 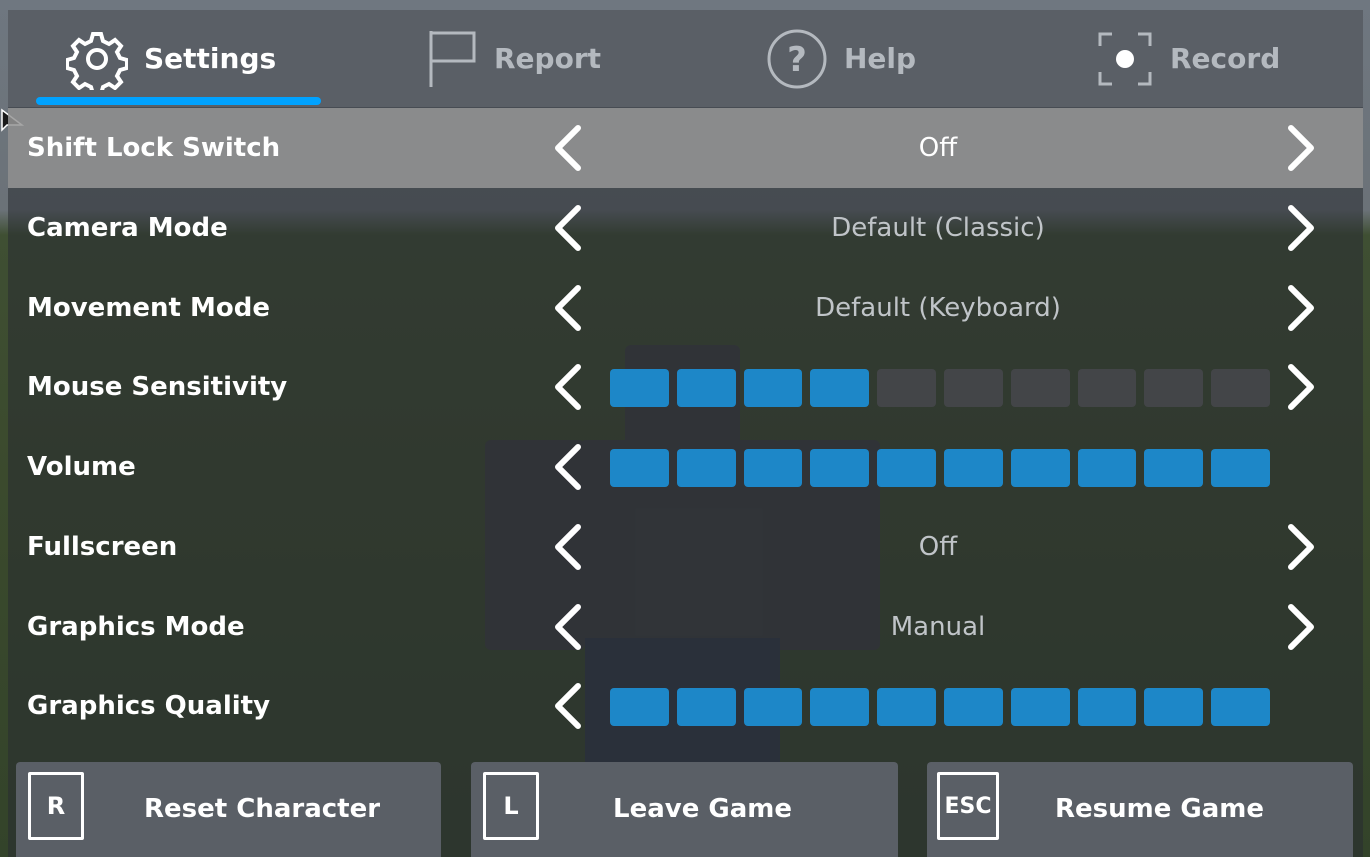 I want to click on setting-label: Volume, so click(x=81, y=467).